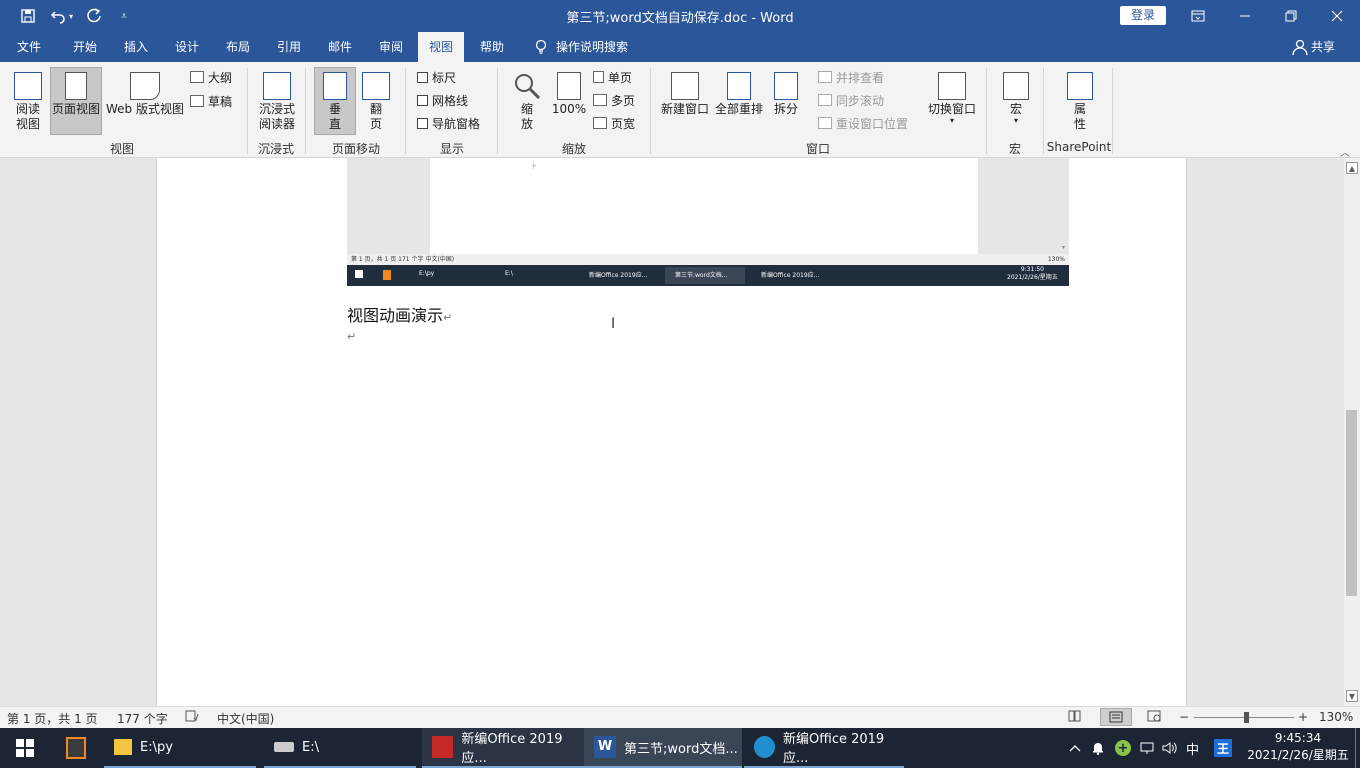  Describe the element at coordinates (1337, 16) in the screenshot. I see `close-icon` at that location.